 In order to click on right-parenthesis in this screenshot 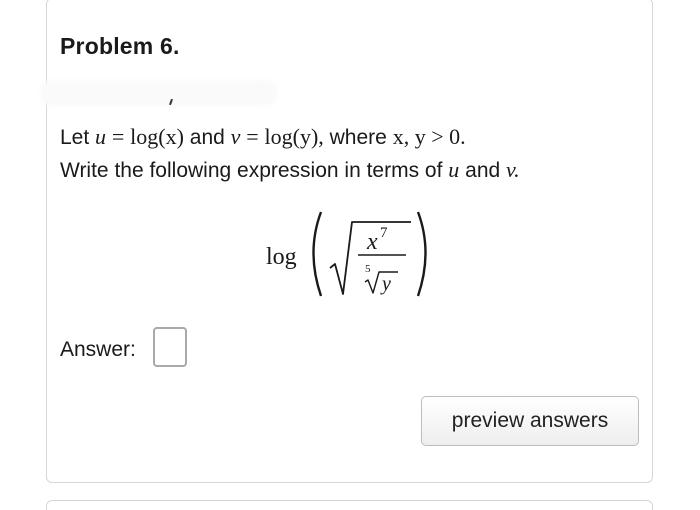, I will do `click(421, 254)`.